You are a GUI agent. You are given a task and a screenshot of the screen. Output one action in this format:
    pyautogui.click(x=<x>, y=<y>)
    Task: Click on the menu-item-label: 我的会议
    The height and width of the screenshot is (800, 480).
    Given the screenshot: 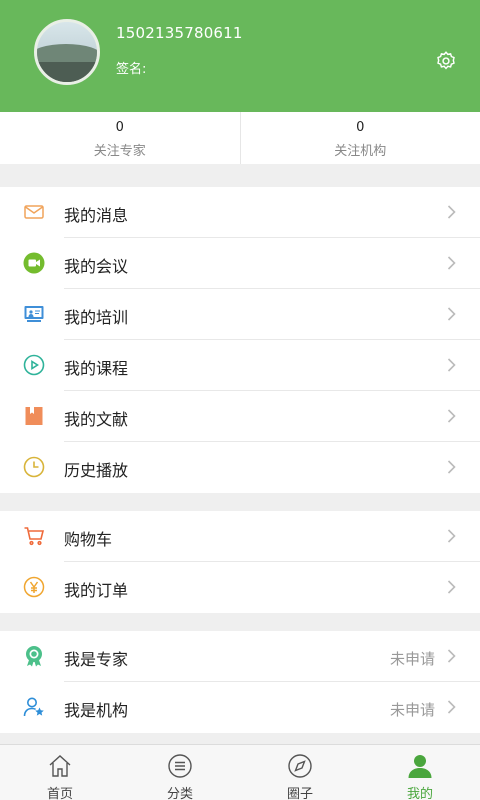 What is the action you would take?
    pyautogui.click(x=96, y=266)
    